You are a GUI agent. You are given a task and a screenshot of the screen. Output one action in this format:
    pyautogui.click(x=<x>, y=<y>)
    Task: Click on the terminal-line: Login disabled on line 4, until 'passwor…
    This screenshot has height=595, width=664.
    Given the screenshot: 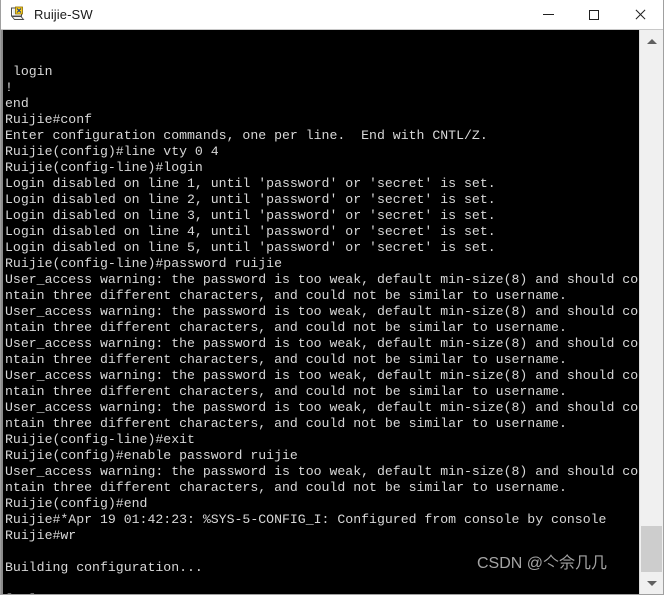 What is the action you would take?
    pyautogui.click(x=250, y=231)
    